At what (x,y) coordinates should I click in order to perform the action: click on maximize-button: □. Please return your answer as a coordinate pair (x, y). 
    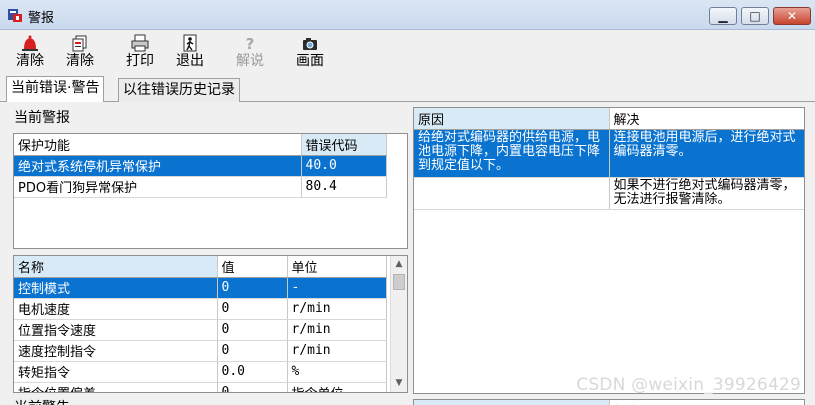
    Looking at the image, I should click on (755, 16).